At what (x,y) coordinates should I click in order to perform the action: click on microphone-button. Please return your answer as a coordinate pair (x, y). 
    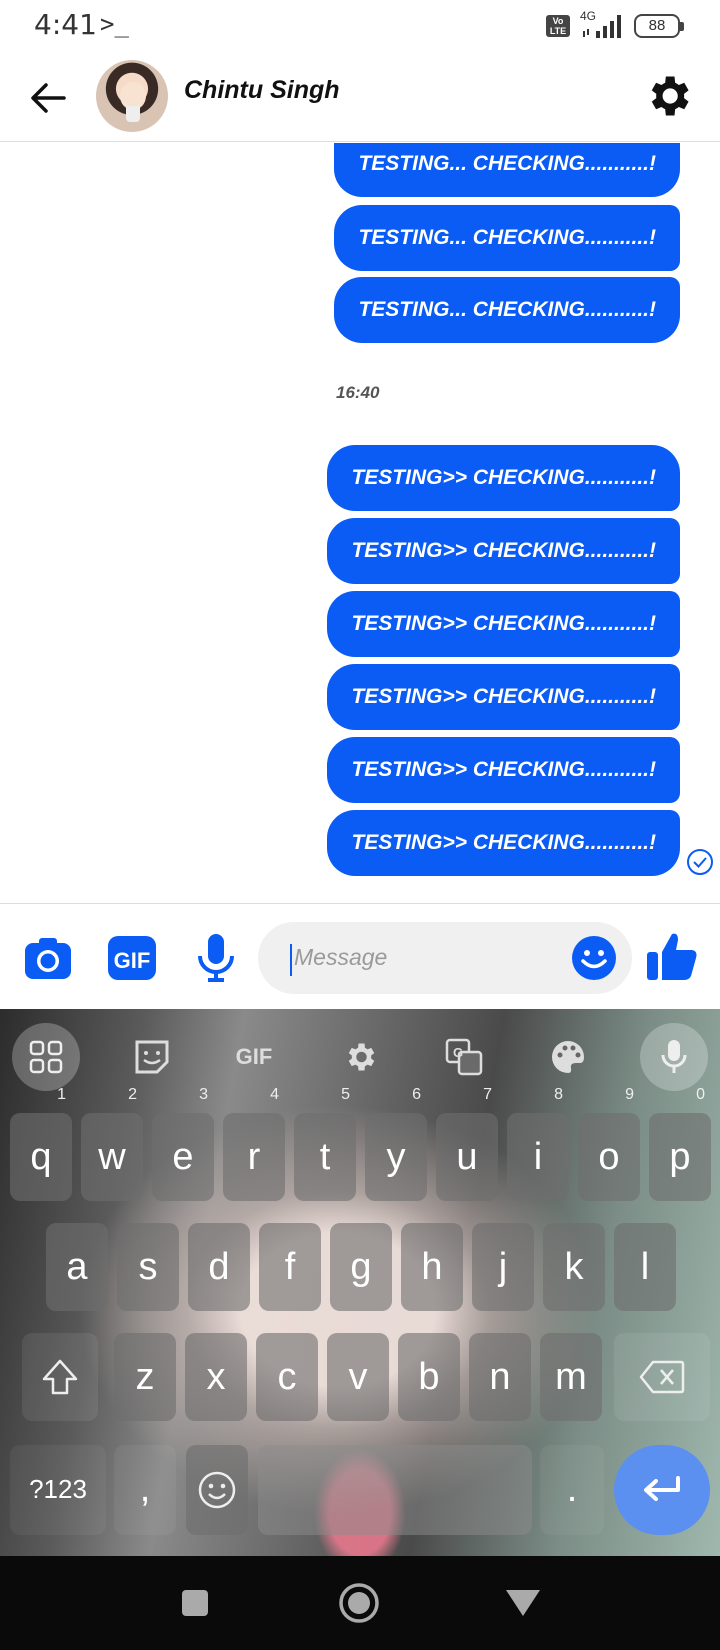
    Looking at the image, I should click on (216, 958).